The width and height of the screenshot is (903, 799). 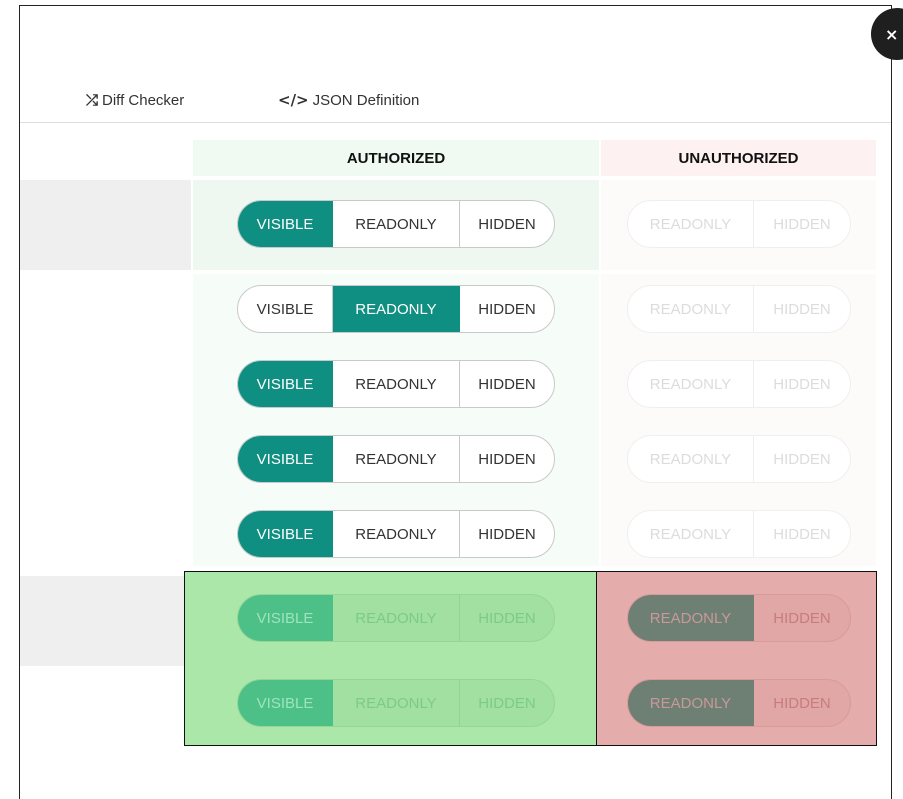 I want to click on unauthorized-column-header: UNAUTHORIZED, so click(x=738, y=158).